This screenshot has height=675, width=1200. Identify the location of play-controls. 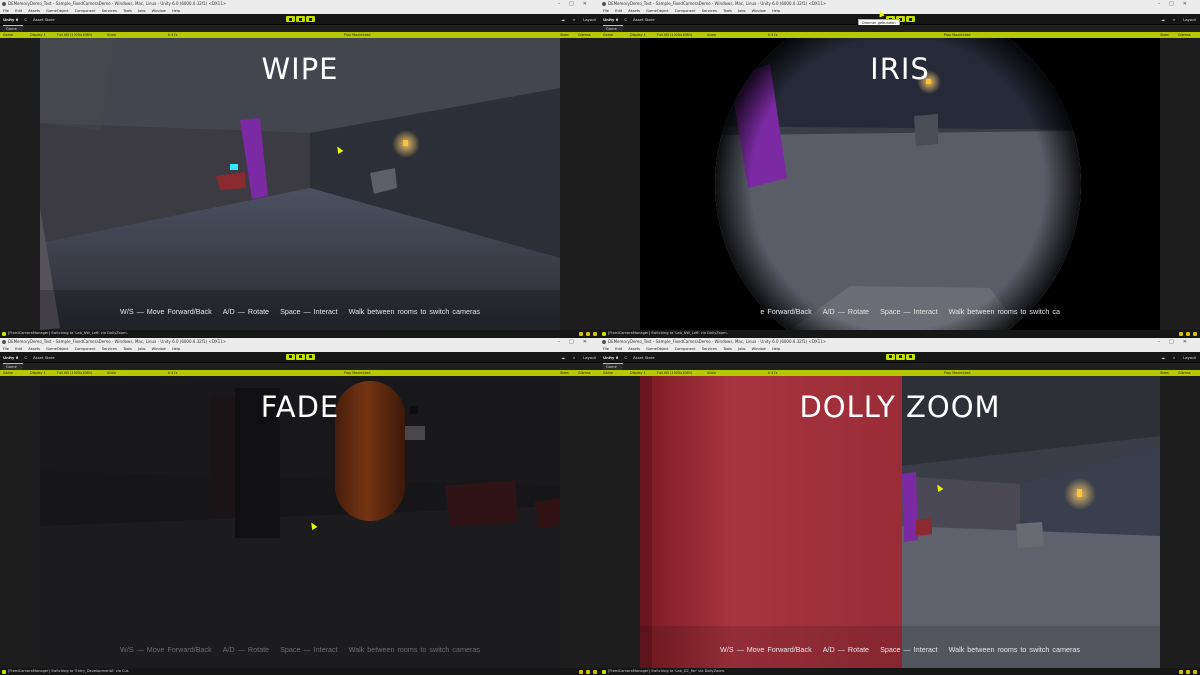
(300, 19).